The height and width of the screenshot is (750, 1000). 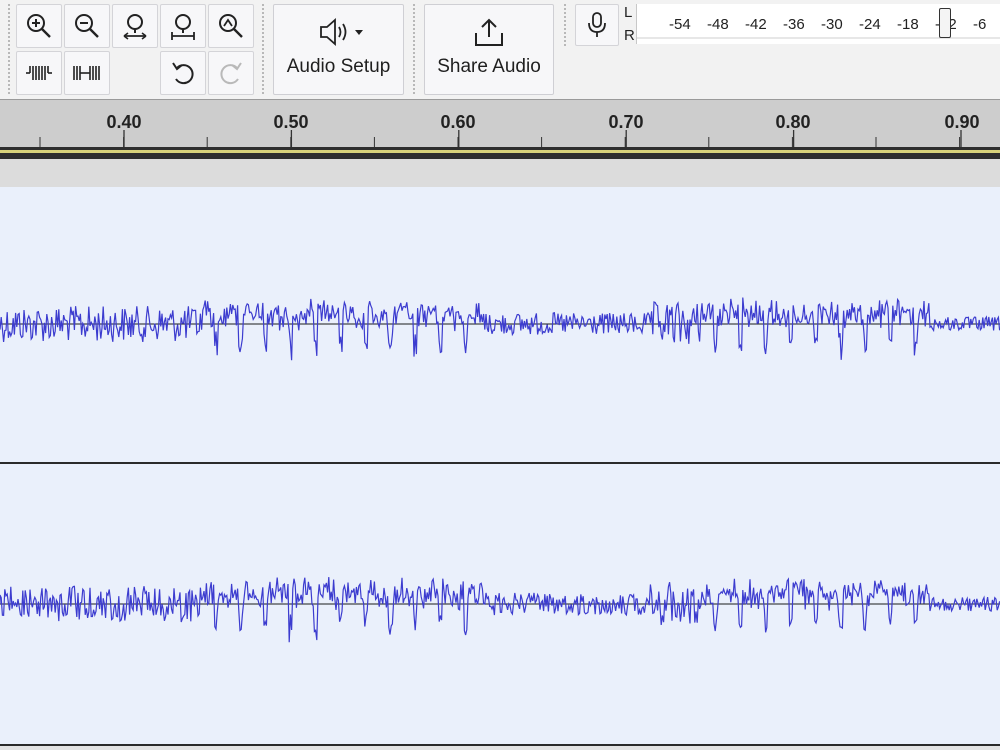 I want to click on meter-tick: -36, so click(x=794, y=24).